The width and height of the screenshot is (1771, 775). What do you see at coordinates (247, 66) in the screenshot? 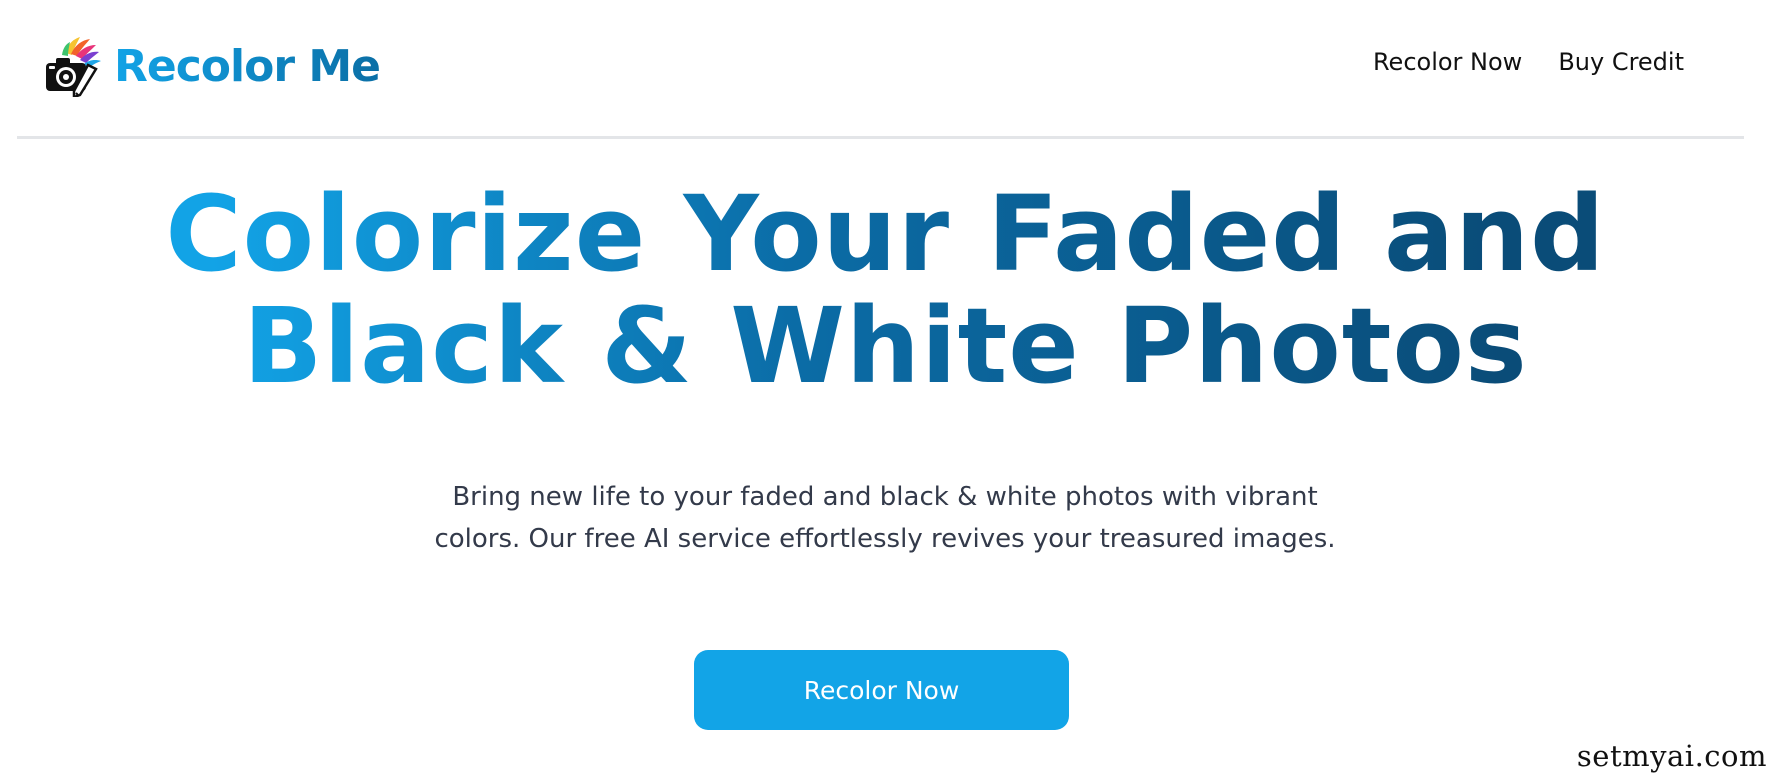
I see `brand-name: Recolor Me` at bounding box center [247, 66].